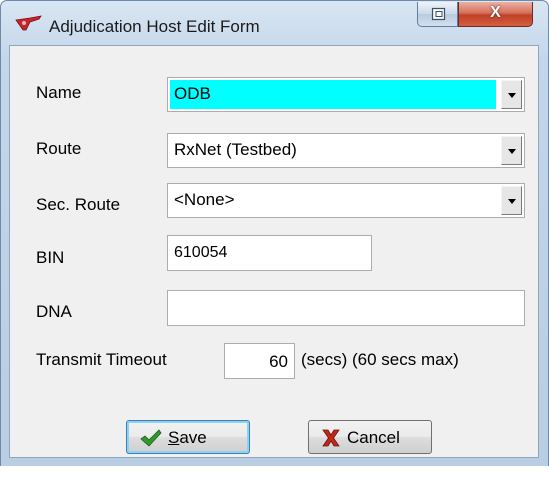 The width and height of the screenshot is (549, 479). I want to click on close-button: X, so click(495, 14).